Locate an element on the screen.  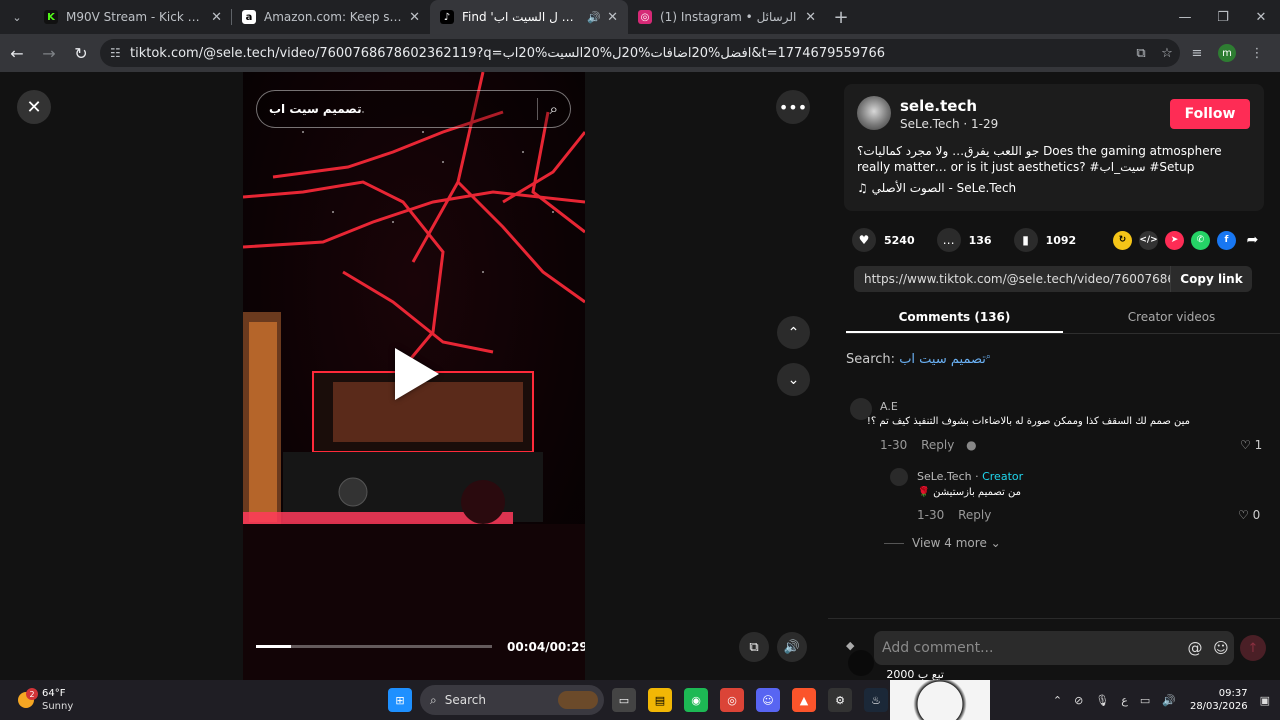
brave-icon: ▲ is located at coordinates (804, 700).